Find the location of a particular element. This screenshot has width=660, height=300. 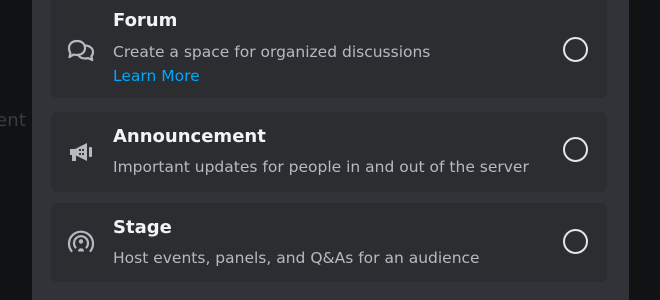

learn-more-link: Learn More is located at coordinates (156, 76).